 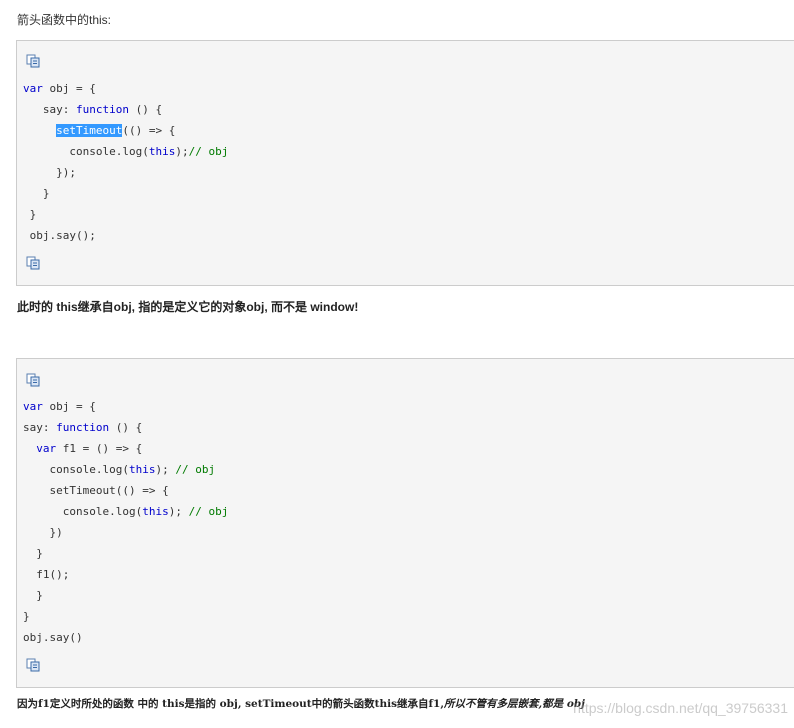 I want to click on code-line: }), so click(x=43, y=532).